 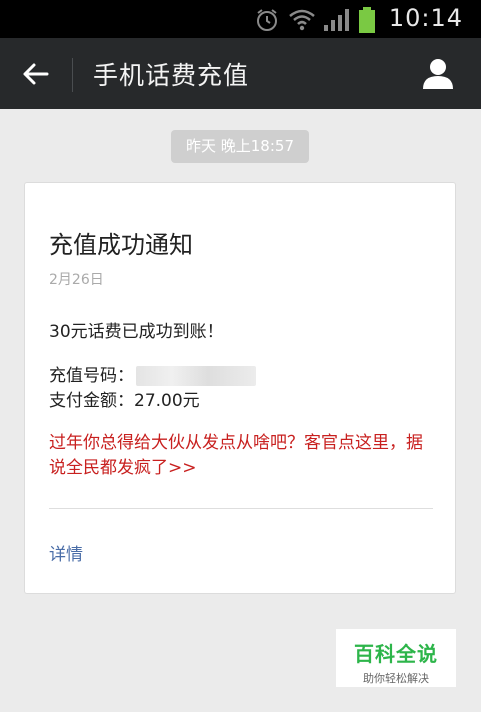 What do you see at coordinates (244, 456) in the screenshot?
I see `promo-link: 过年你总得给大伙从发点从啥吧？客官点这里，据说全民都发疯了>>` at bounding box center [244, 456].